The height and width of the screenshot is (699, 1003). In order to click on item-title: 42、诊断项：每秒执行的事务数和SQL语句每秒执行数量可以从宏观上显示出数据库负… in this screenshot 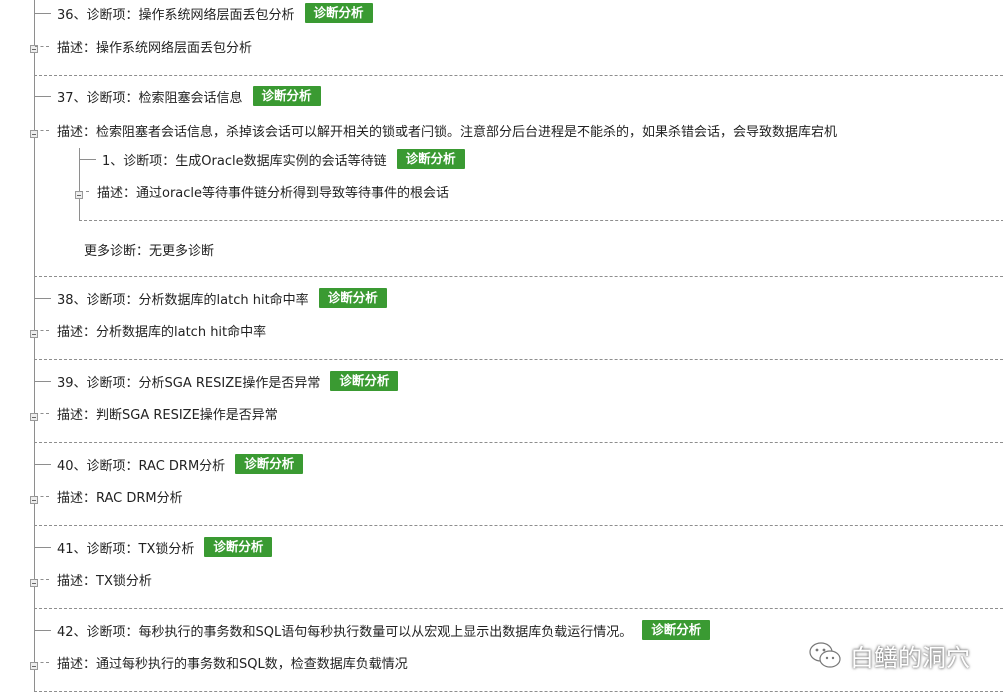, I will do `click(345, 632)`.